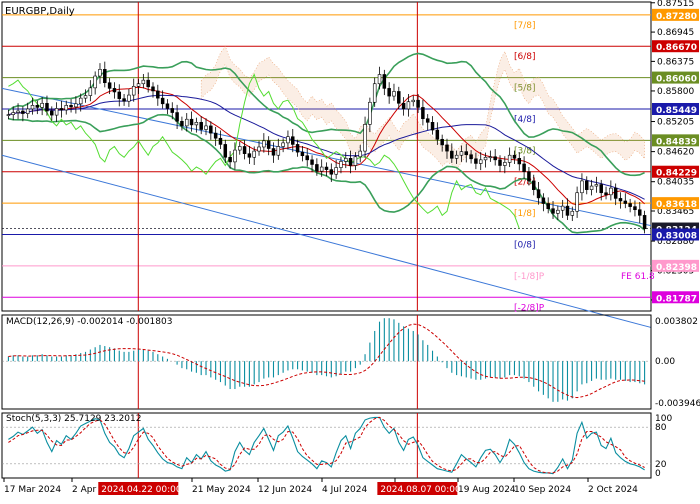 Image resolution: width=700 pixels, height=504 pixels. Describe the element at coordinates (676, 48) in the screenshot. I see `price-flag-label: 0.86670` at that location.